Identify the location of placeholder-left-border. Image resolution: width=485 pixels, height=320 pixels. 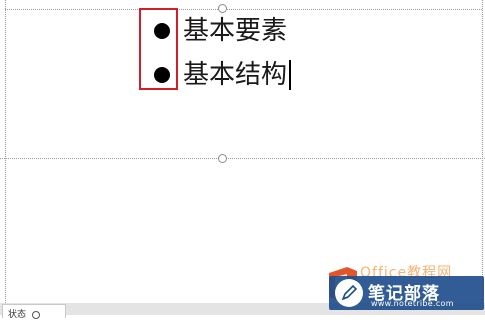
(5, 152).